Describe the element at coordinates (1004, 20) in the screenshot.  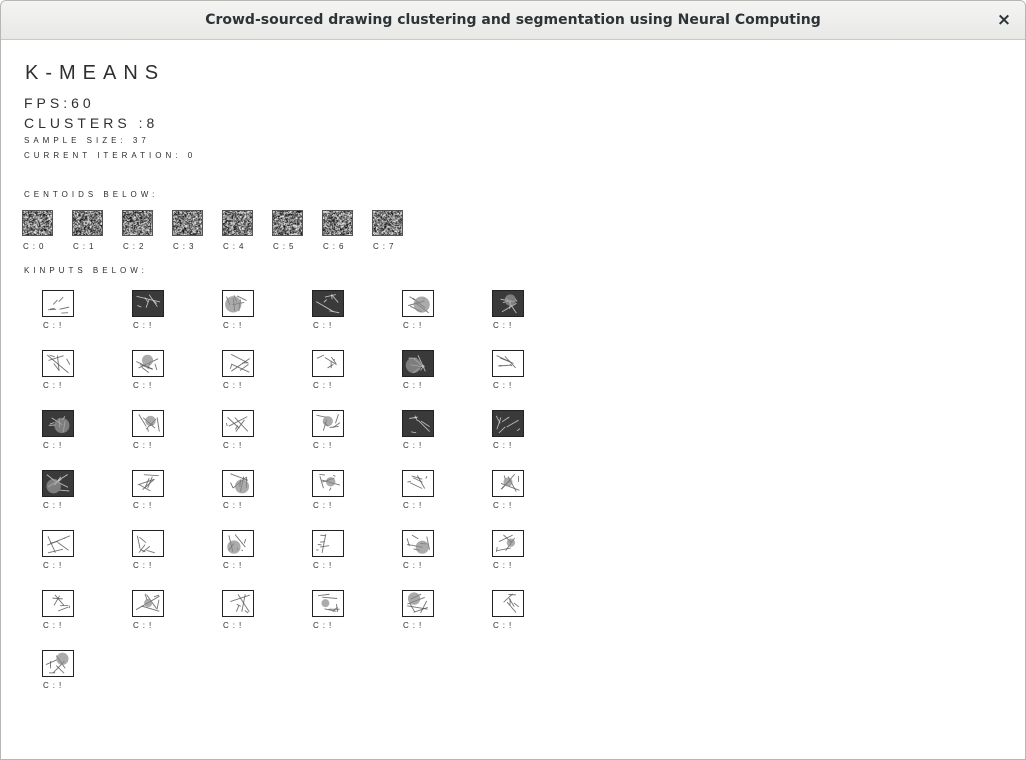
I see `close-icon: ×` at that location.